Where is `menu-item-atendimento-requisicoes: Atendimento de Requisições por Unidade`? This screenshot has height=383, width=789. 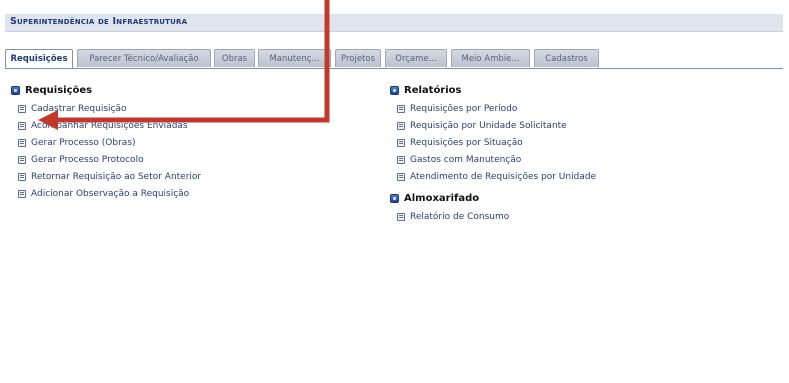
menu-item-atendimento-requisicoes: Atendimento de Requisições por Unidade is located at coordinates (496, 176).